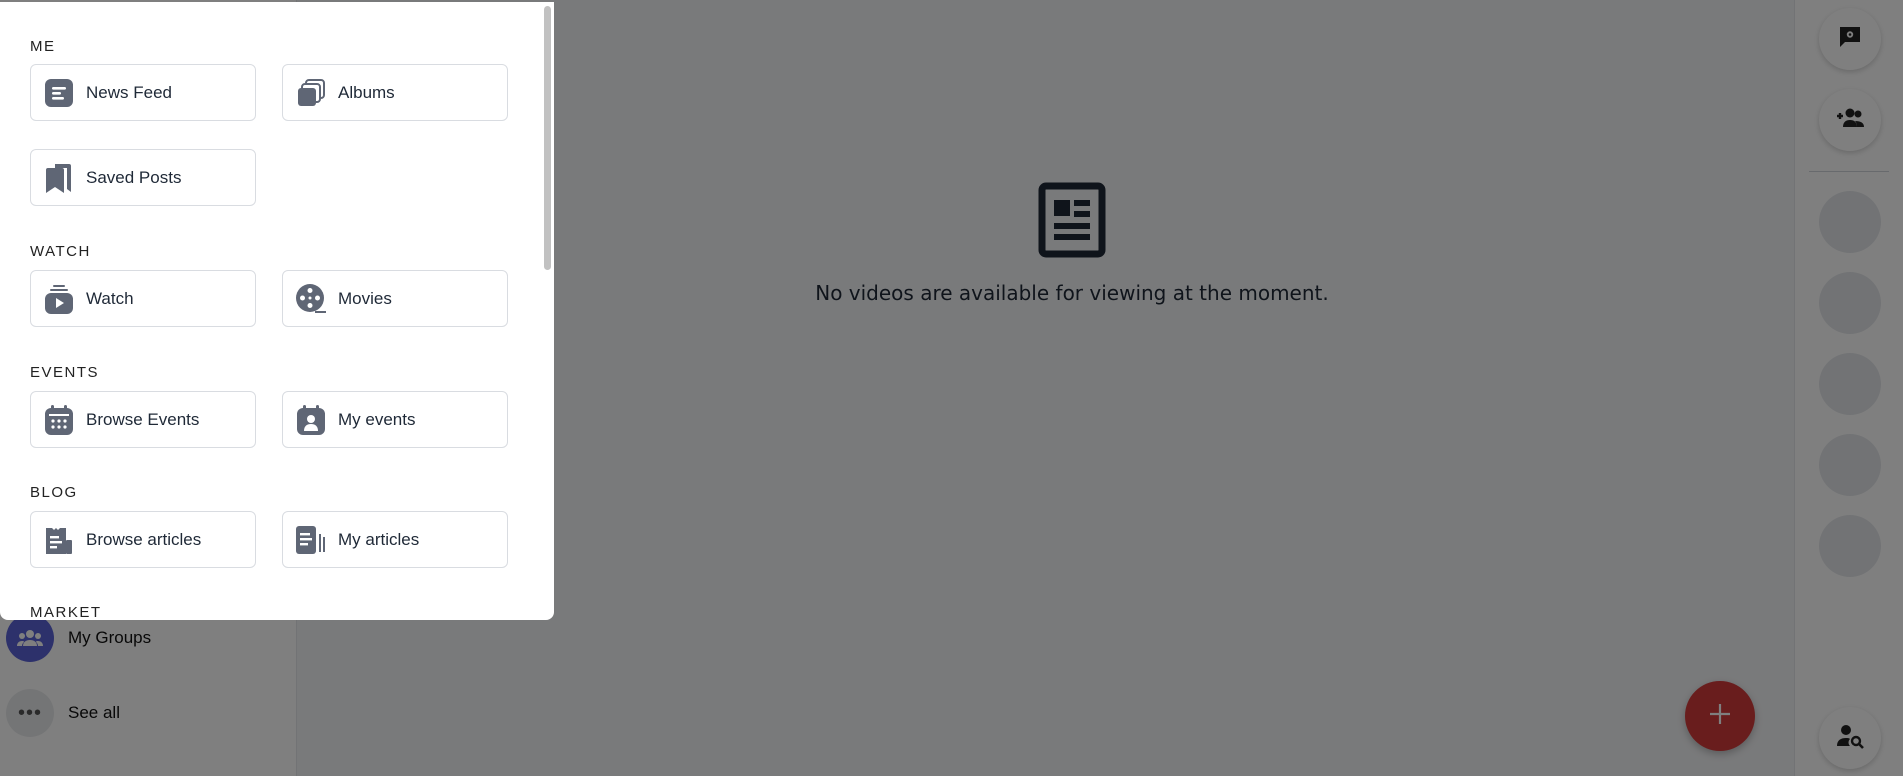 The height and width of the screenshot is (776, 1903). Describe the element at coordinates (547, 138) in the screenshot. I see `menu-scrollbar` at that location.